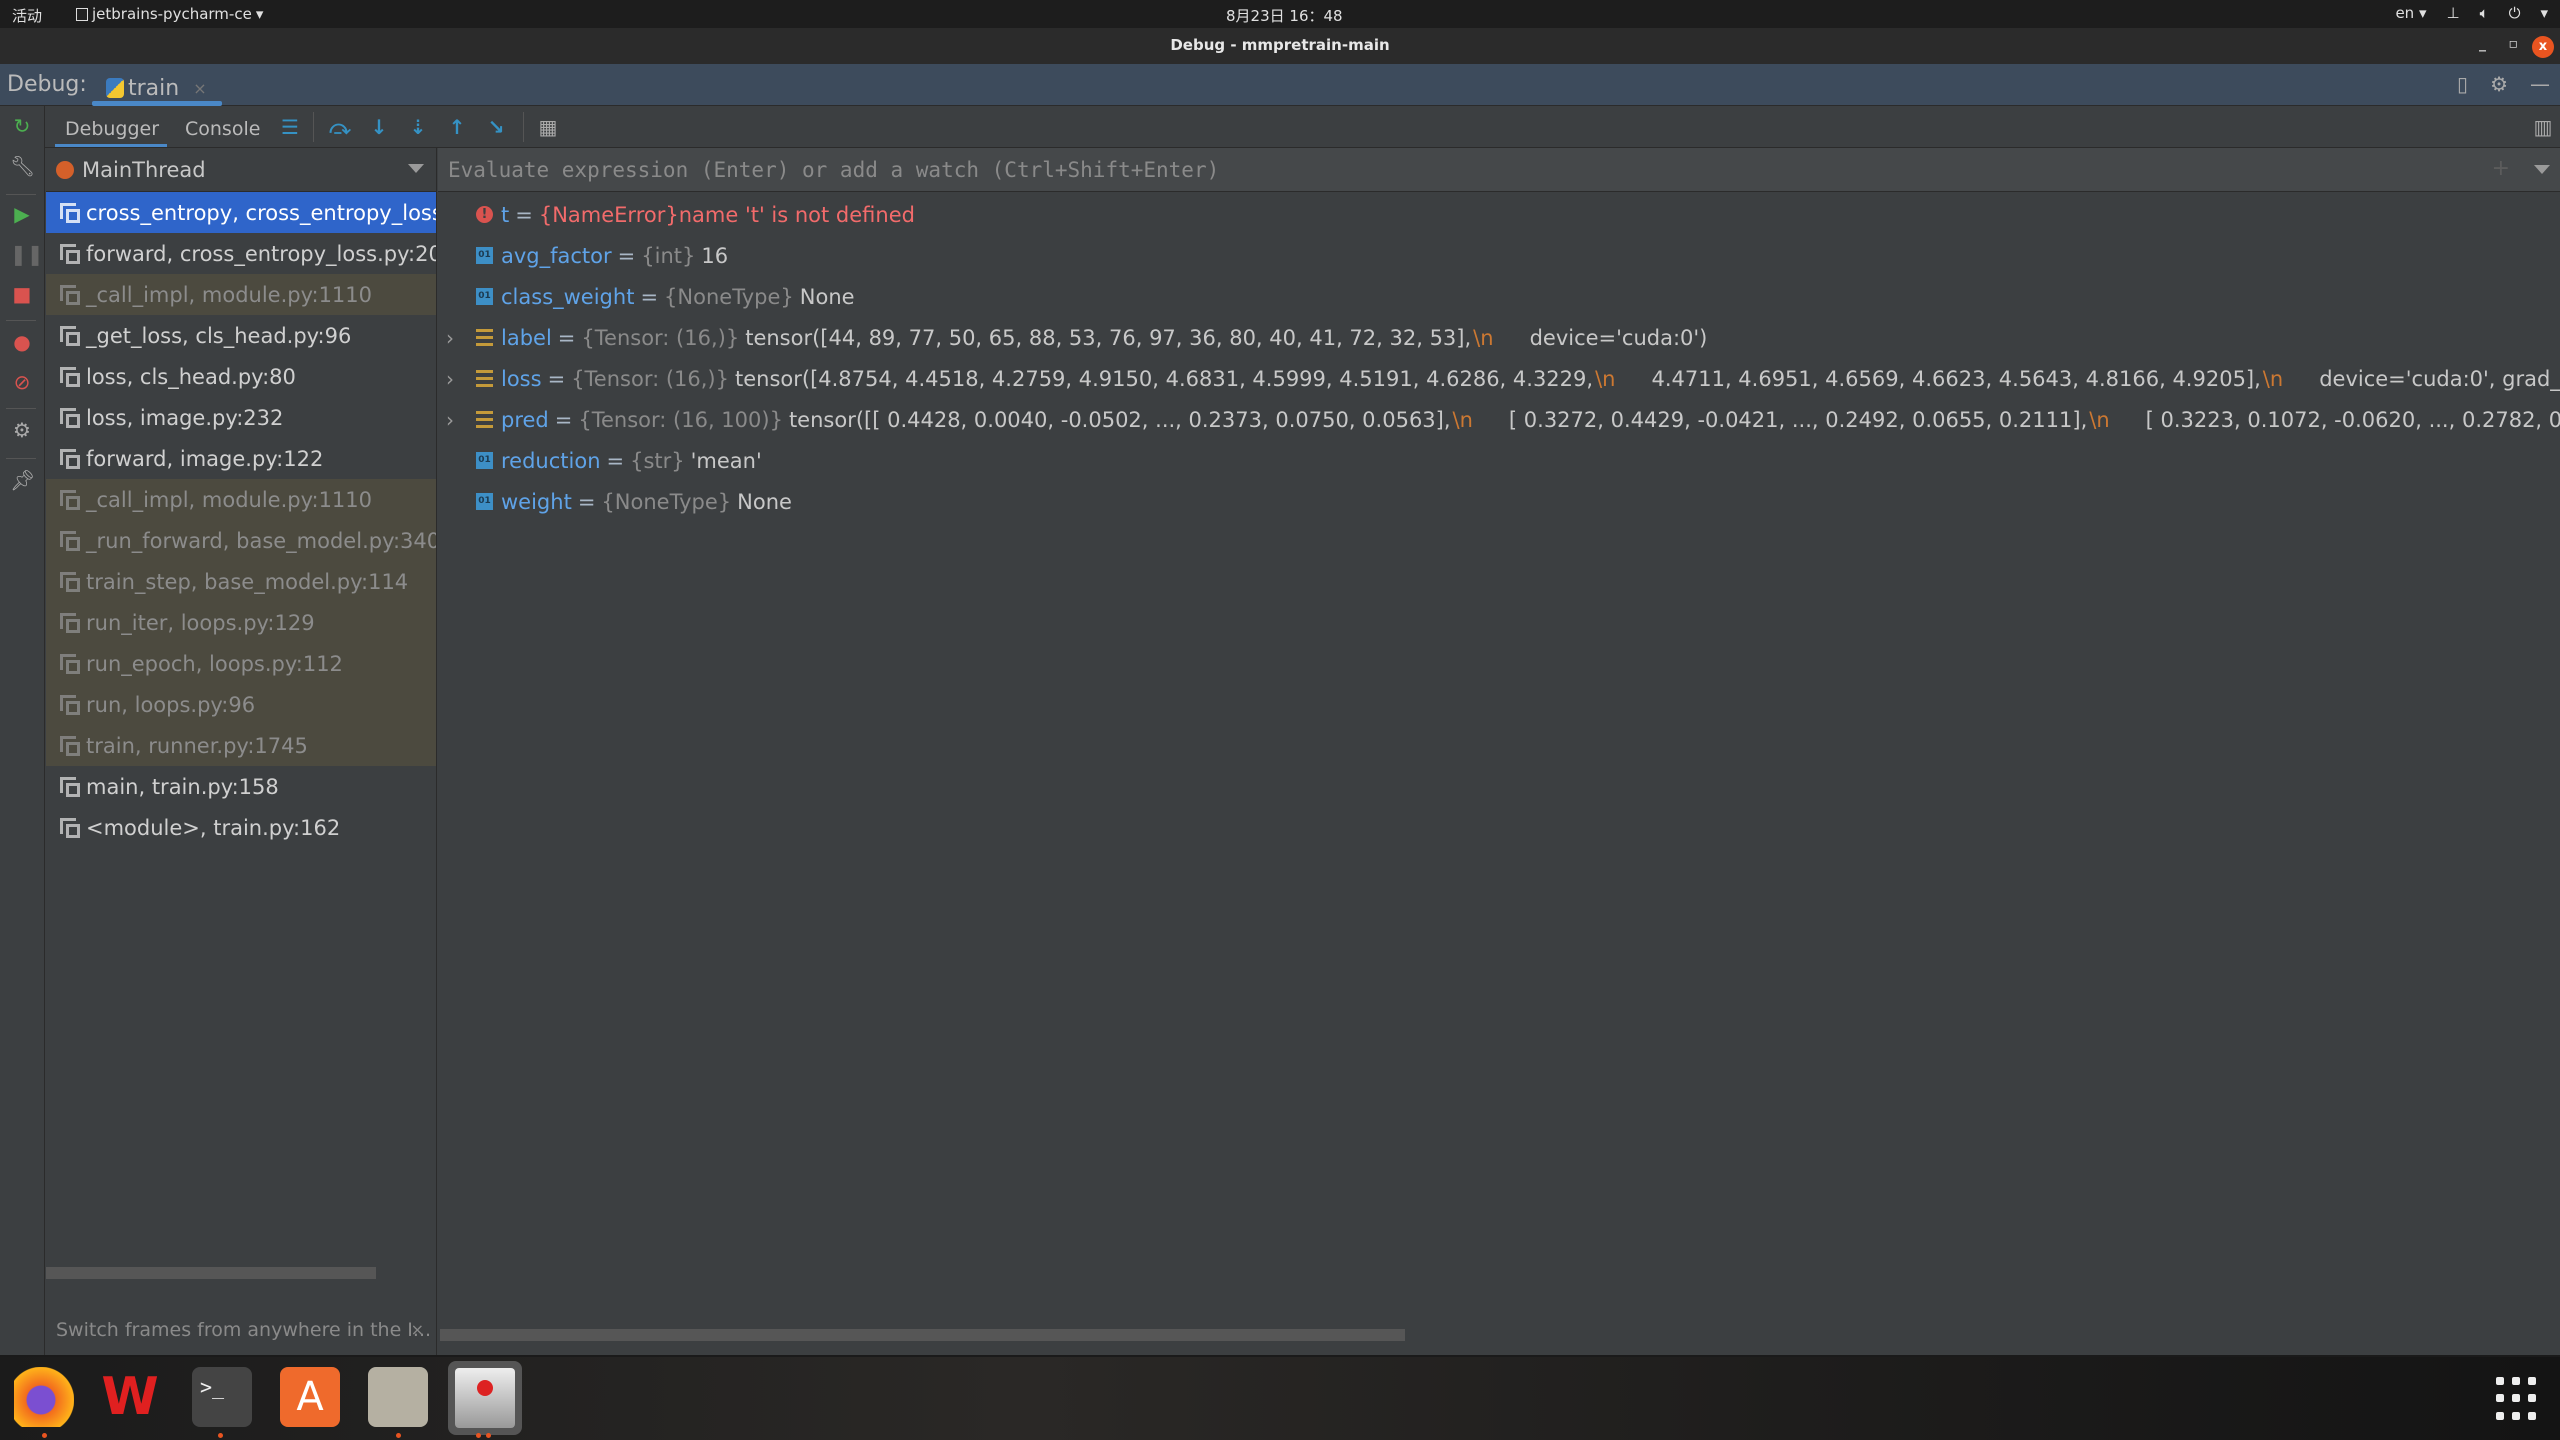 The width and height of the screenshot is (2560, 1440). What do you see at coordinates (548, 127) in the screenshot?
I see `evaluate-expression-icon: ▦` at bounding box center [548, 127].